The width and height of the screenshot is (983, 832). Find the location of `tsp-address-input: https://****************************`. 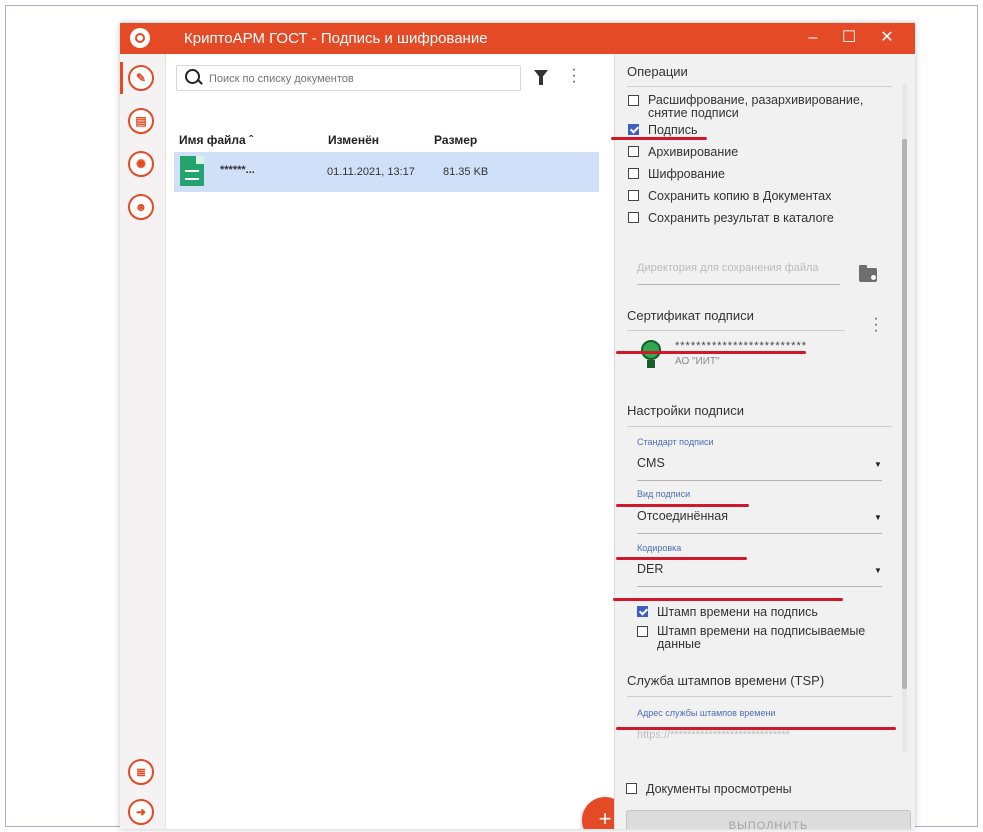

tsp-address-input: https://**************************** is located at coordinates (713, 735).